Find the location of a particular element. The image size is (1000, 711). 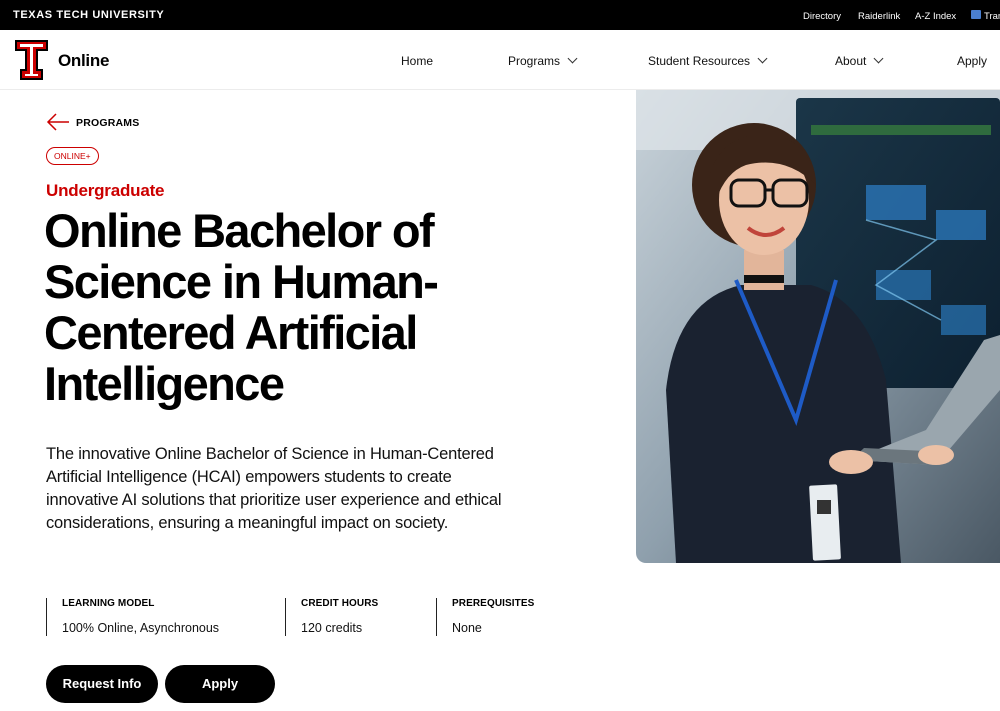

online-plus-badge: ONLINE+ is located at coordinates (72, 156).